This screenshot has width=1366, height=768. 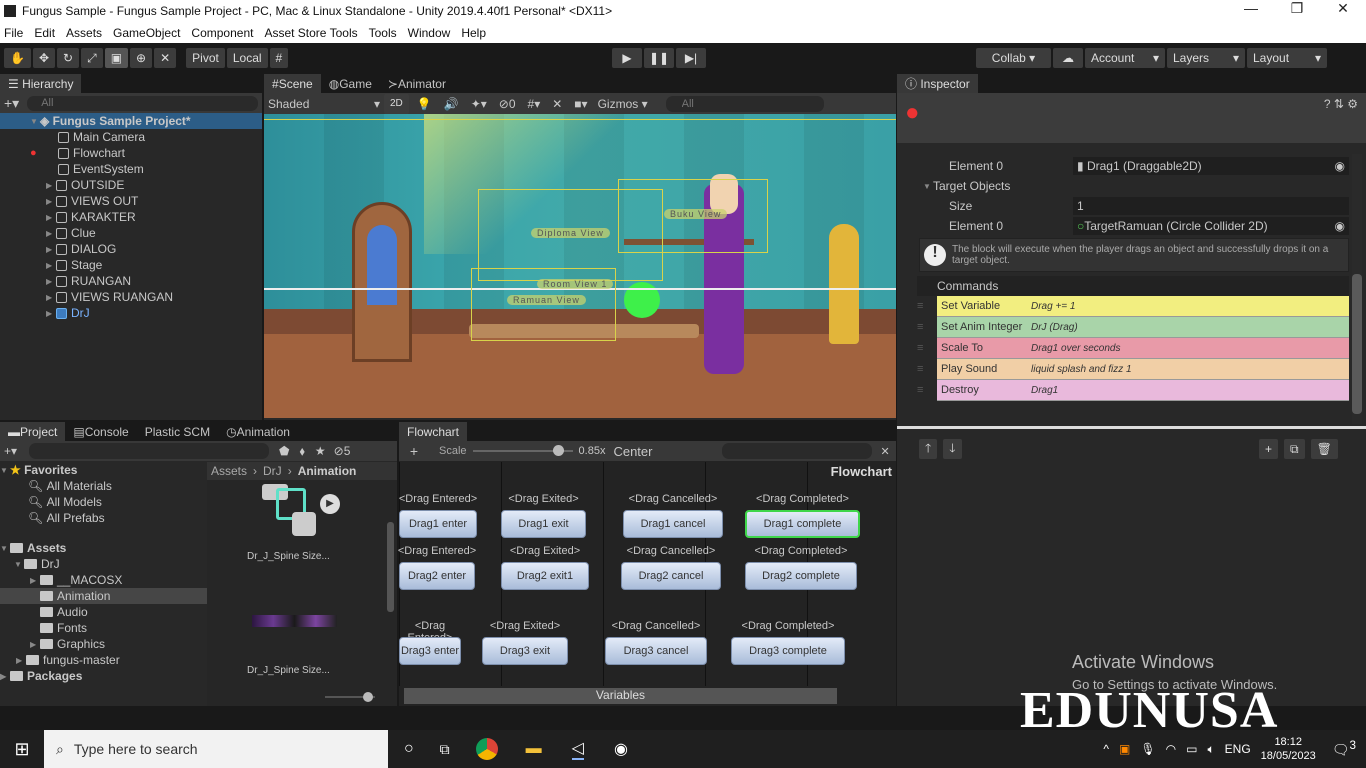 What do you see at coordinates (479, 104) in the screenshot?
I see `effects-icon: ✦▾` at bounding box center [479, 104].